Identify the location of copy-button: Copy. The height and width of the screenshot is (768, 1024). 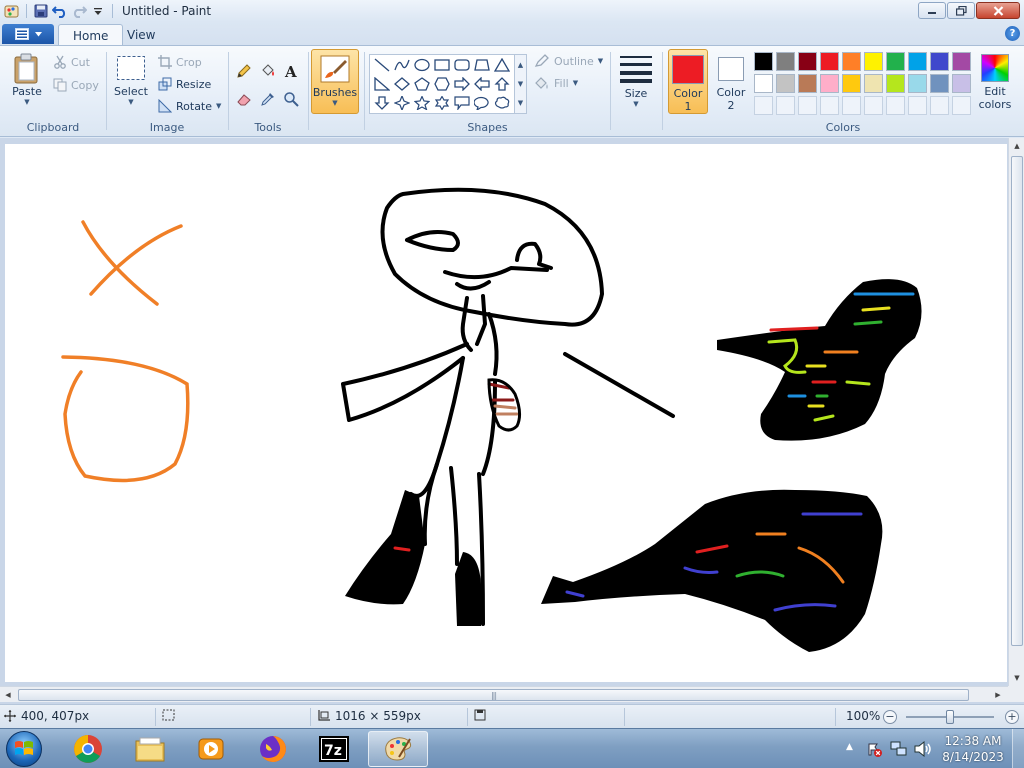
(76, 85).